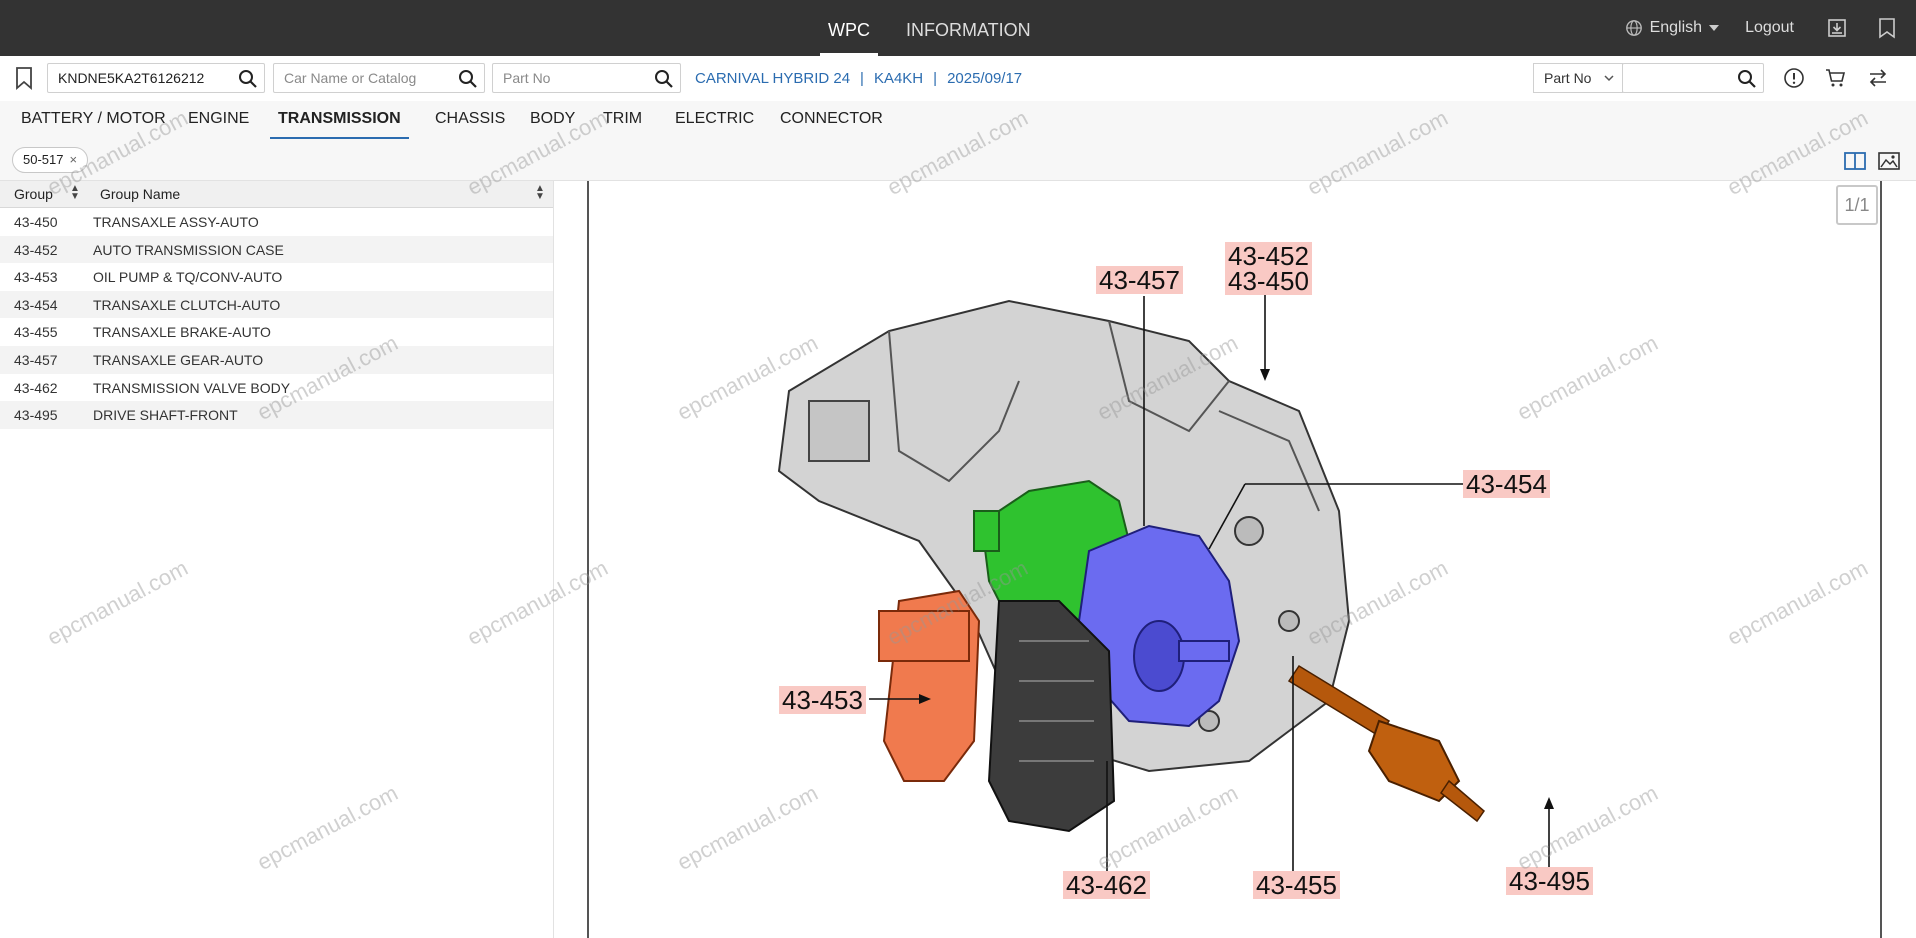 The width and height of the screenshot is (1916, 938). Describe the element at coordinates (1609, 78) in the screenshot. I see `chevron-down-icon` at that location.